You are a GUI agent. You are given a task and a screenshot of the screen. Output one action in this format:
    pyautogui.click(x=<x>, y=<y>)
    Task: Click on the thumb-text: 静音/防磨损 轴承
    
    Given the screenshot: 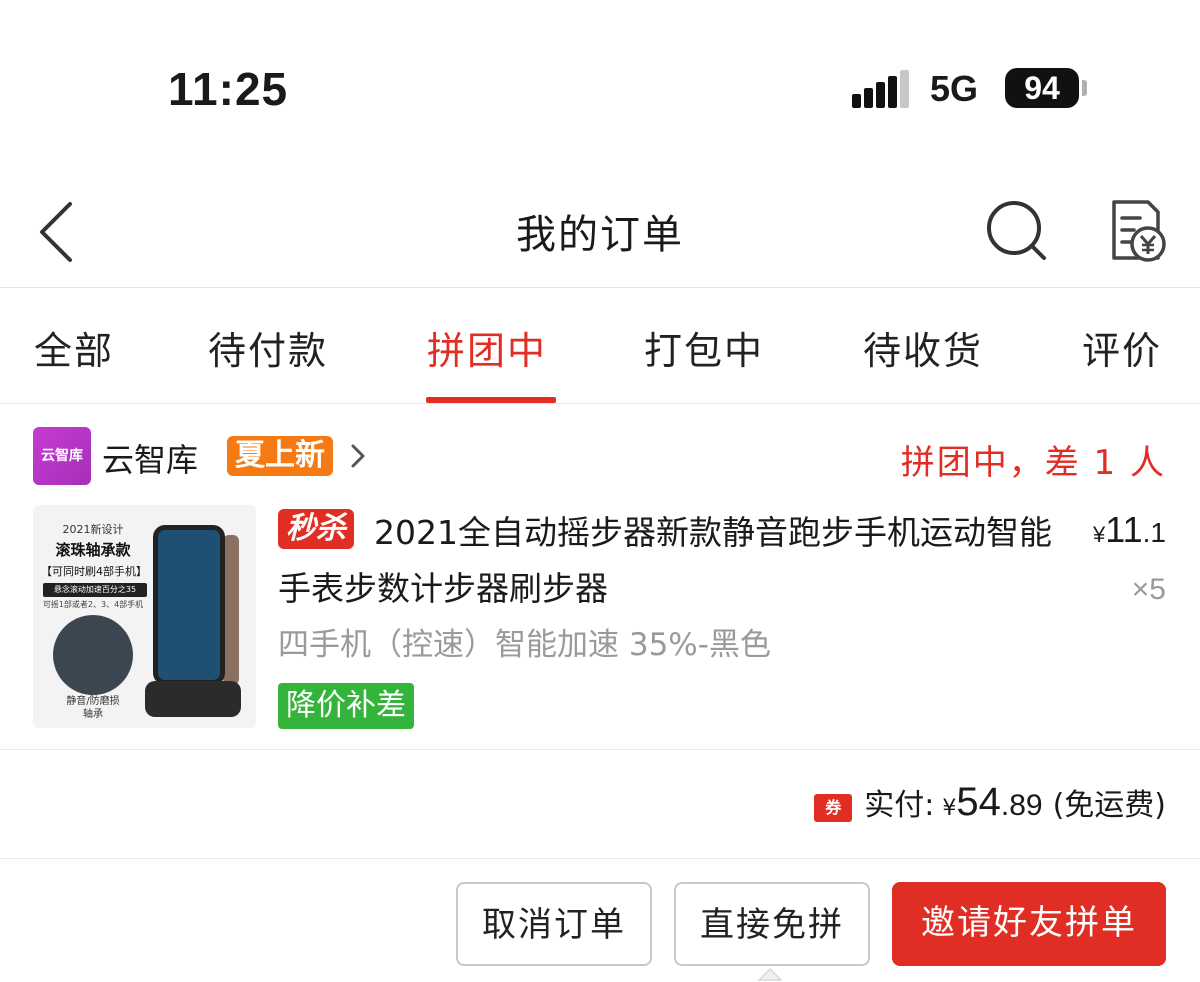 What is the action you would take?
    pyautogui.click(x=93, y=708)
    